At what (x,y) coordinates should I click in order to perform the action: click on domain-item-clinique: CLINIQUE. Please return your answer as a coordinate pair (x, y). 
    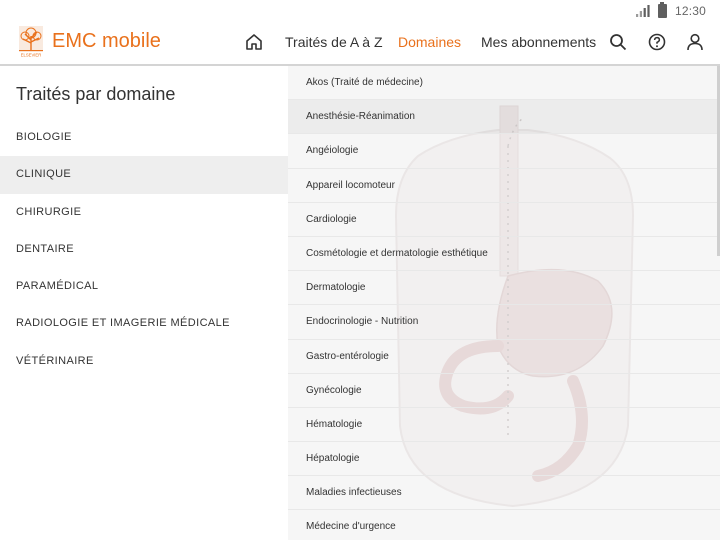
    Looking at the image, I should click on (144, 175).